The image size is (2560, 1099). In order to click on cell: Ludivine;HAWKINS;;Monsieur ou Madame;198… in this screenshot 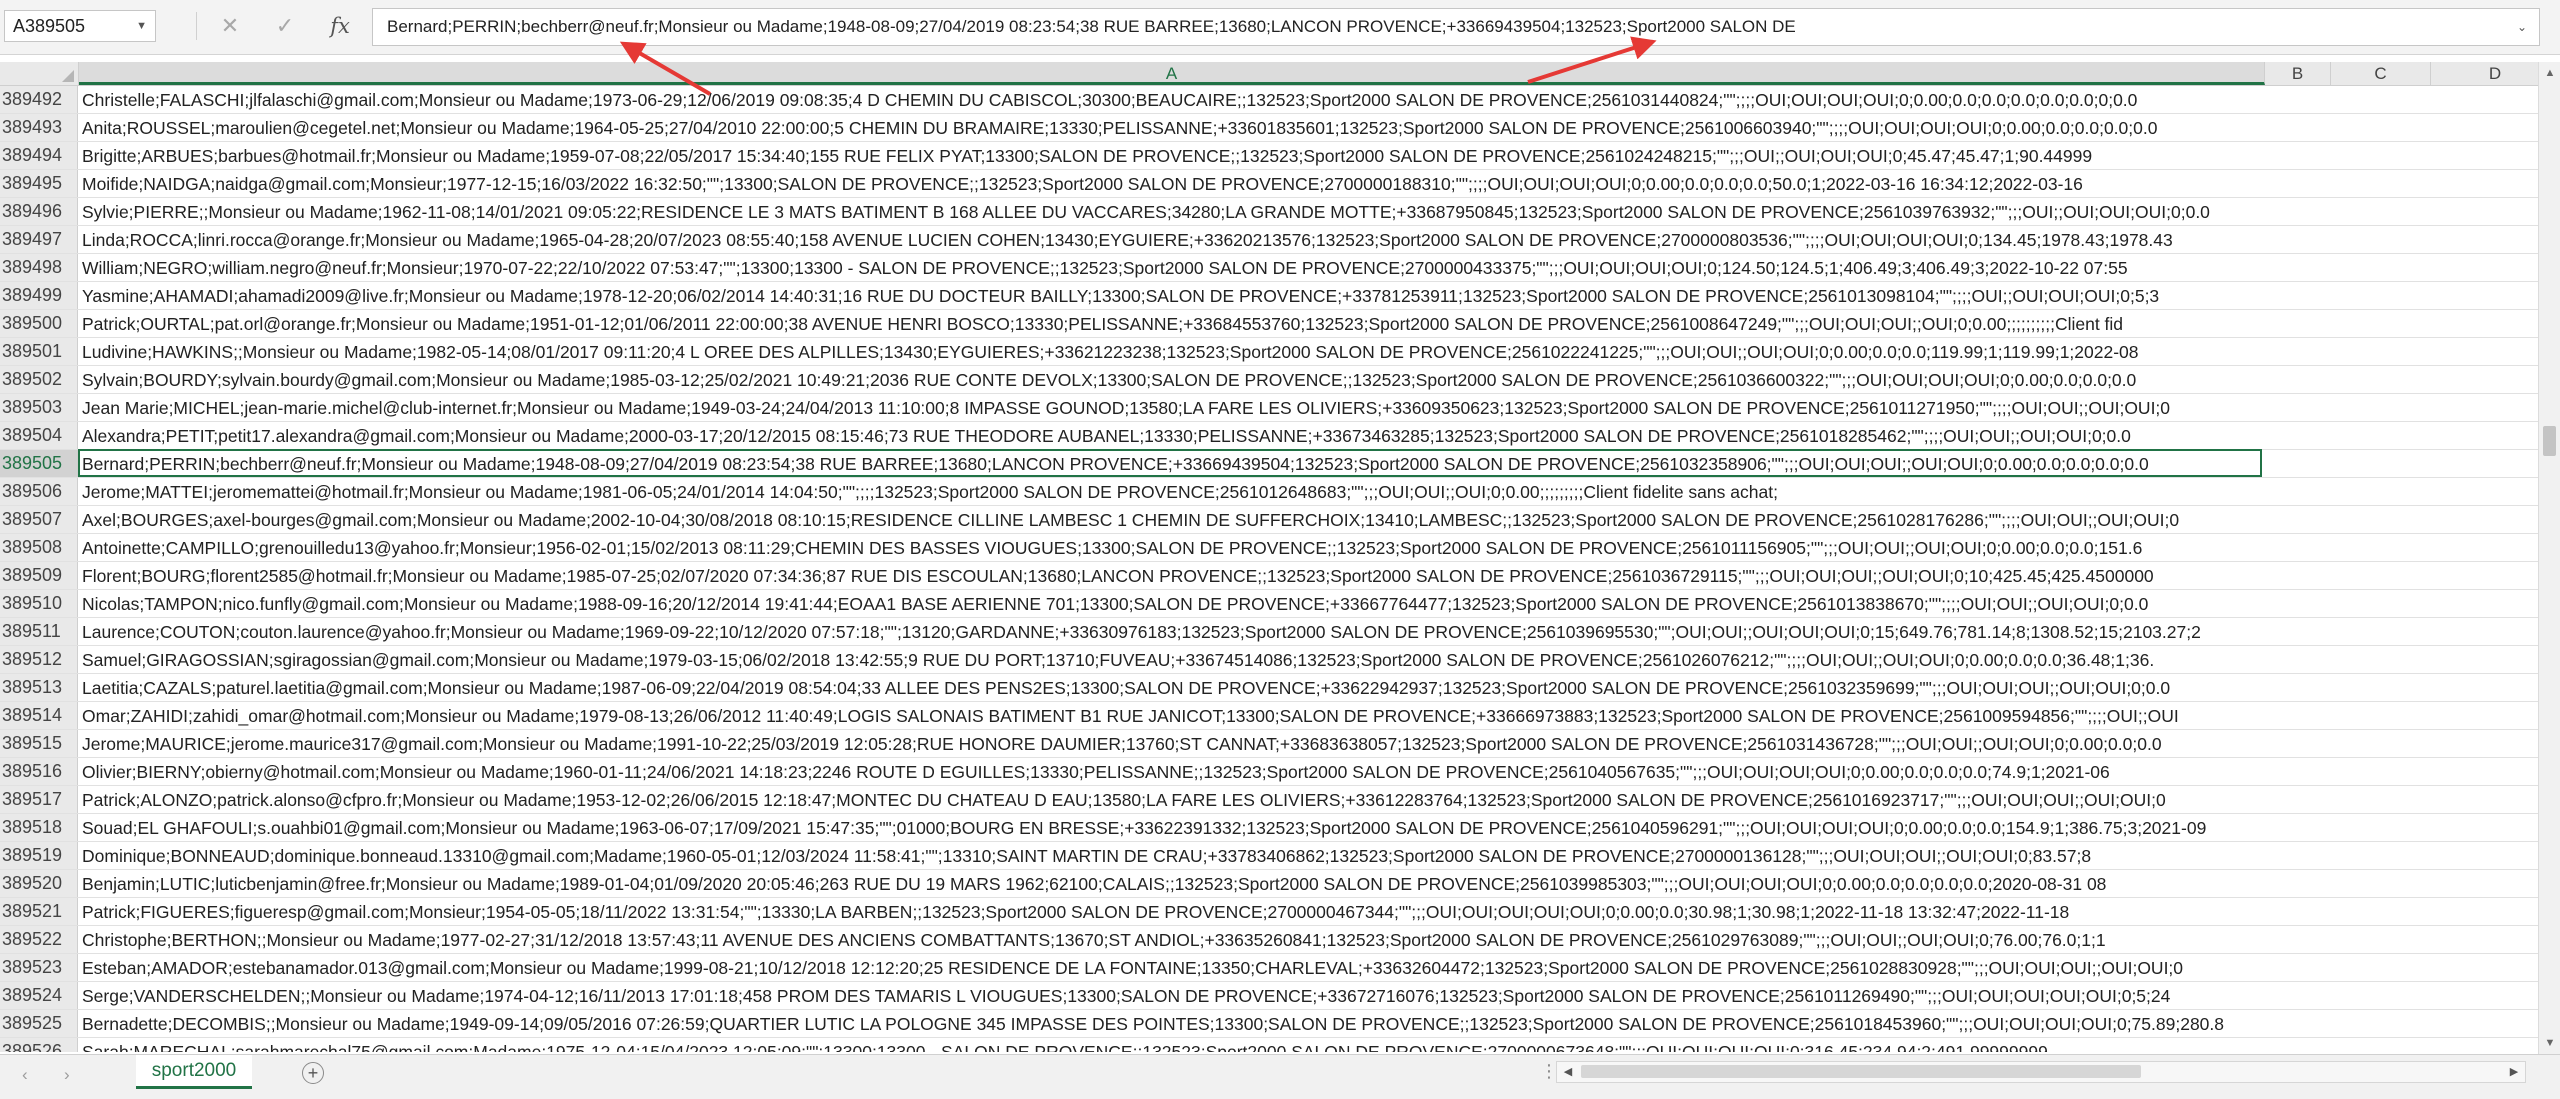, I will do `click(1309, 351)`.